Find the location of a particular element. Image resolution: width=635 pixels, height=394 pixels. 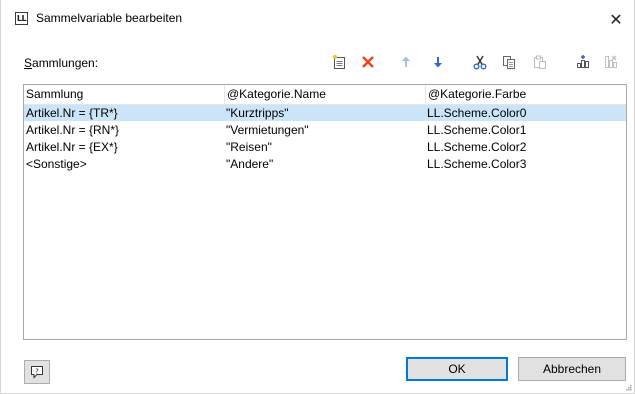

column-header: @Kategorie.Name is located at coordinates (324, 94).